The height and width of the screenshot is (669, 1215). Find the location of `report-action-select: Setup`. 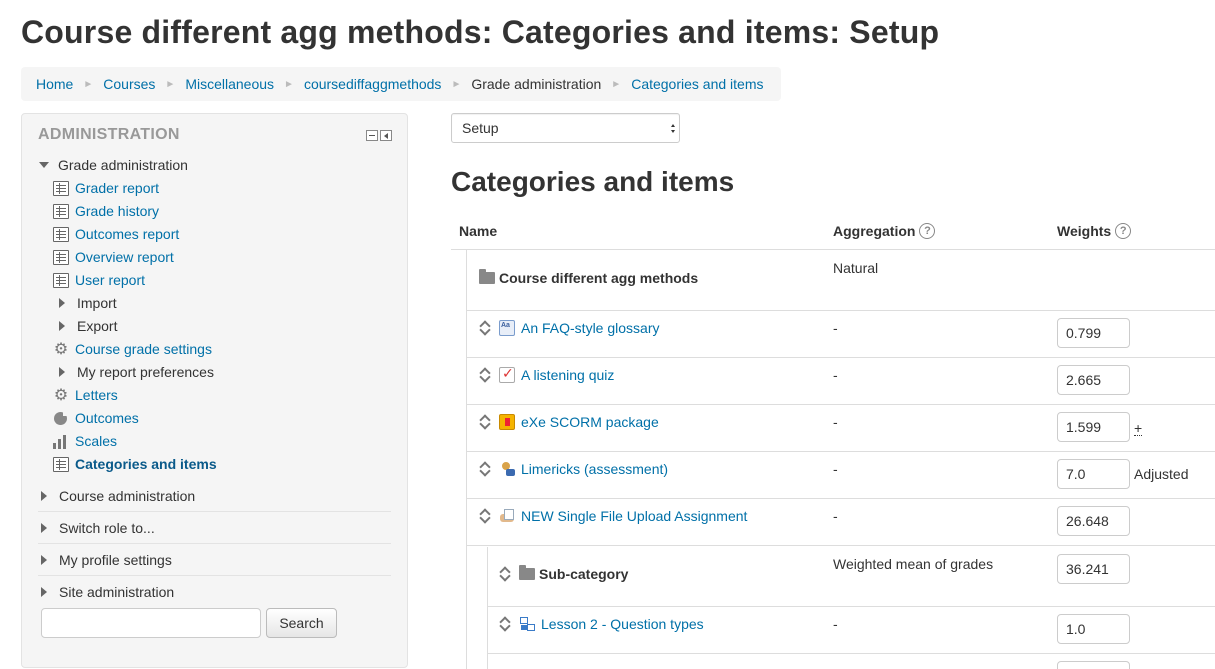

report-action-select: Setup is located at coordinates (565, 128).